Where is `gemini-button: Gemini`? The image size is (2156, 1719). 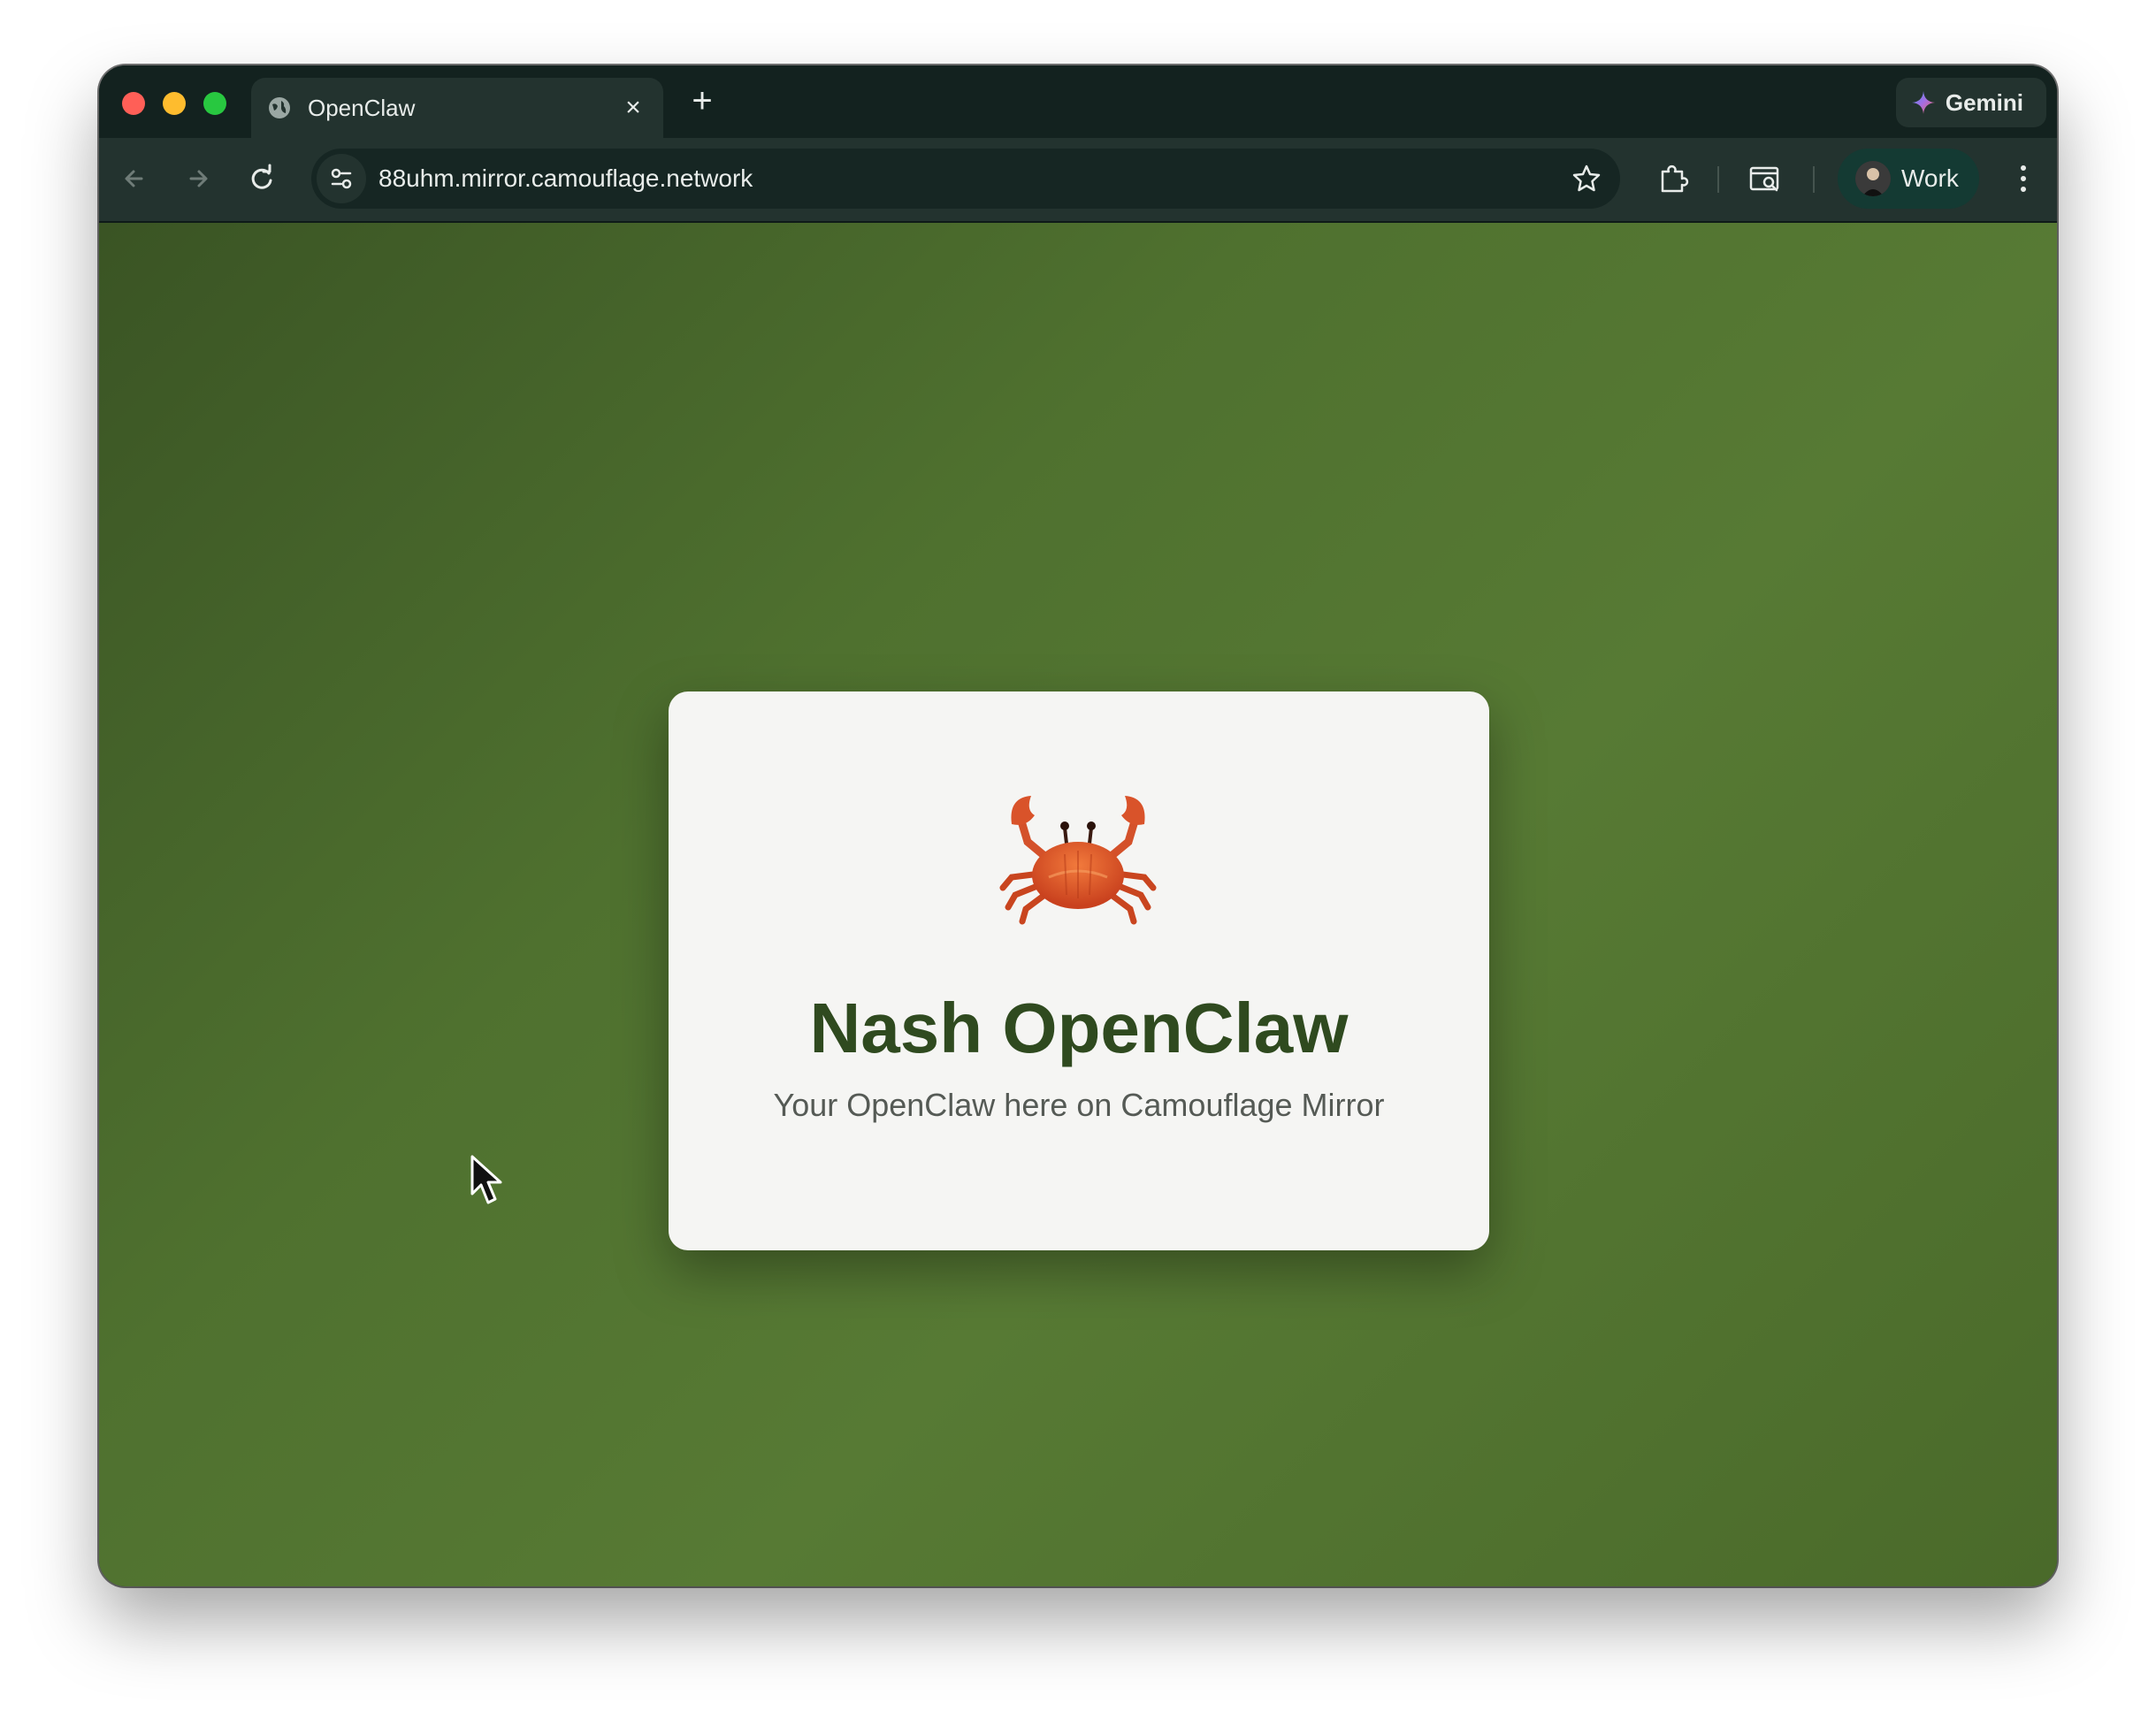 gemini-button: Gemini is located at coordinates (1970, 103).